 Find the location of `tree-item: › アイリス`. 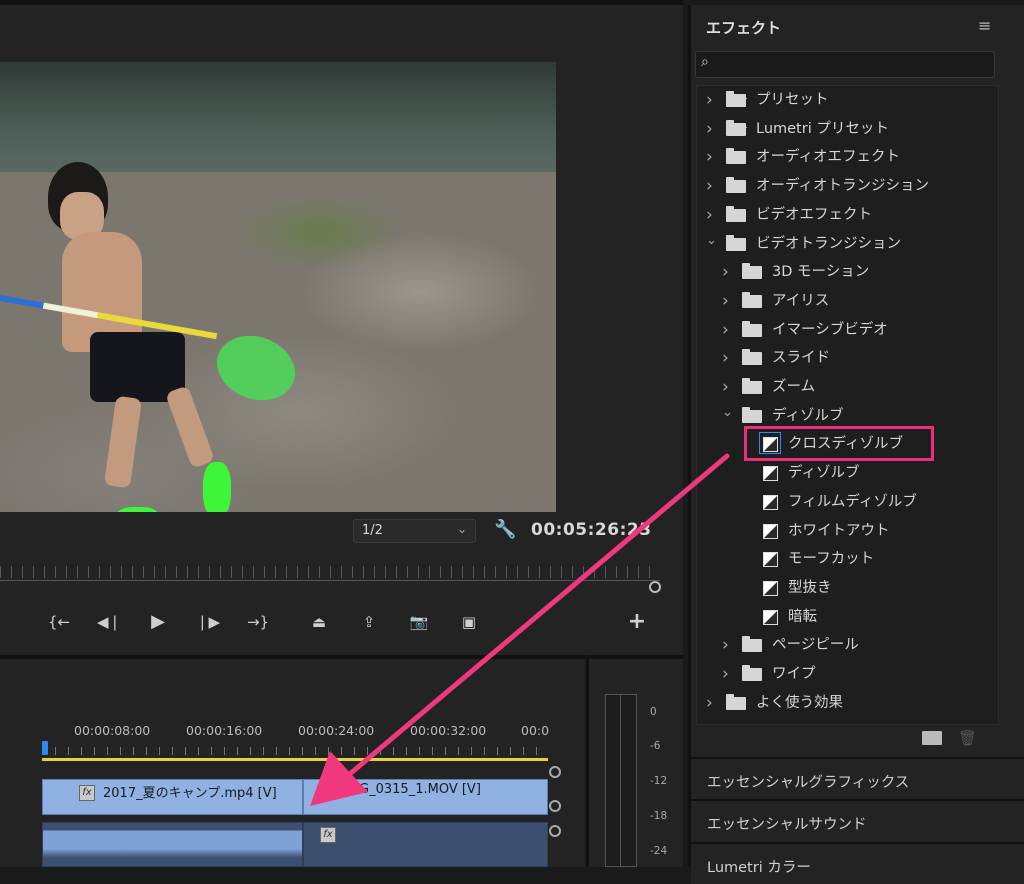

tree-item: › アイリス is located at coordinates (862, 301).